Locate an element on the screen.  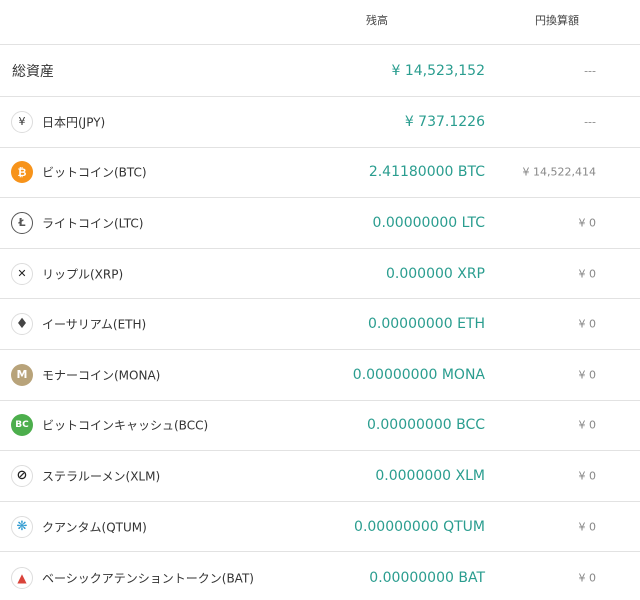
bitcoin-cash-icon: BC is located at coordinates (22, 425).